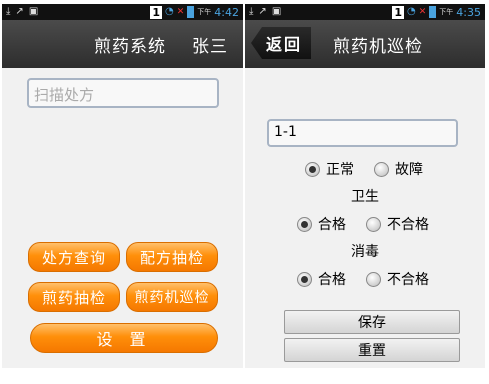  Describe the element at coordinates (408, 280) in the screenshot. I see `disinfection-fail-label: 不合格` at that location.